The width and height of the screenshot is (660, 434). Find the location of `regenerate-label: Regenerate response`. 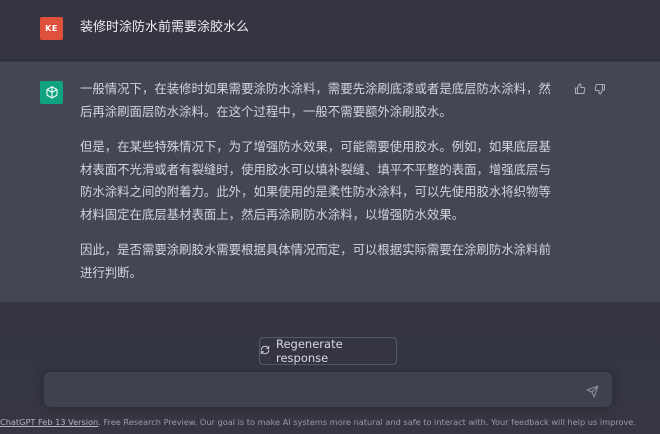

regenerate-label: Regenerate response is located at coordinates (309, 351).